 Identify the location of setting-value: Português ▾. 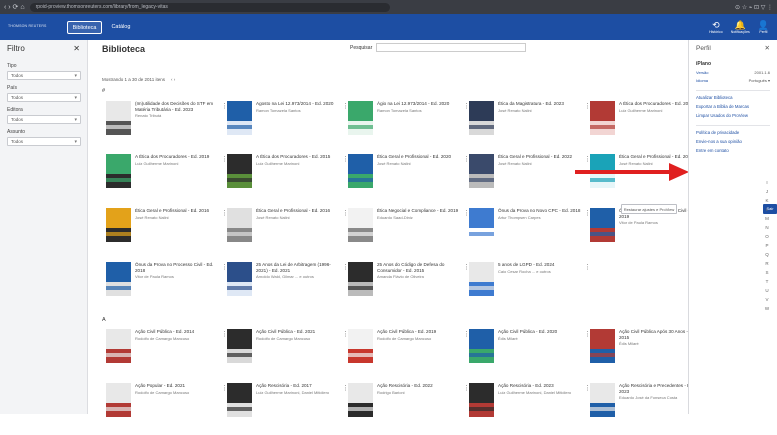
(759, 80).